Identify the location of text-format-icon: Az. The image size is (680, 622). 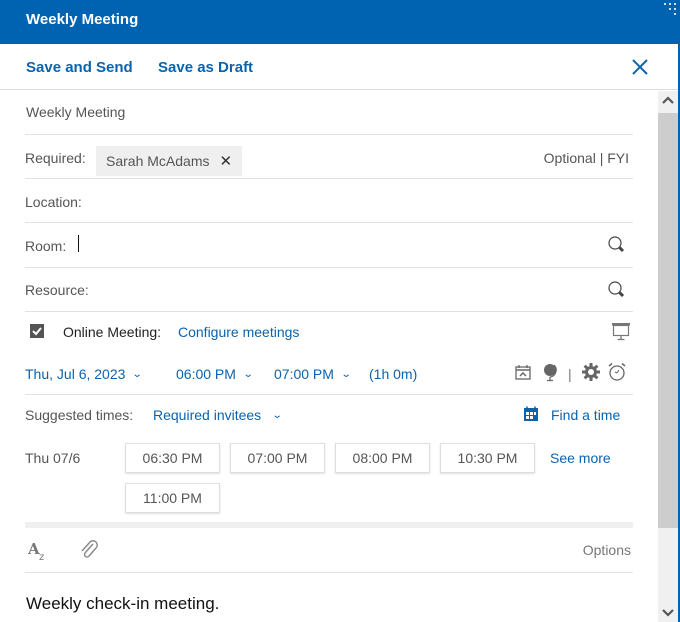
(38, 551).